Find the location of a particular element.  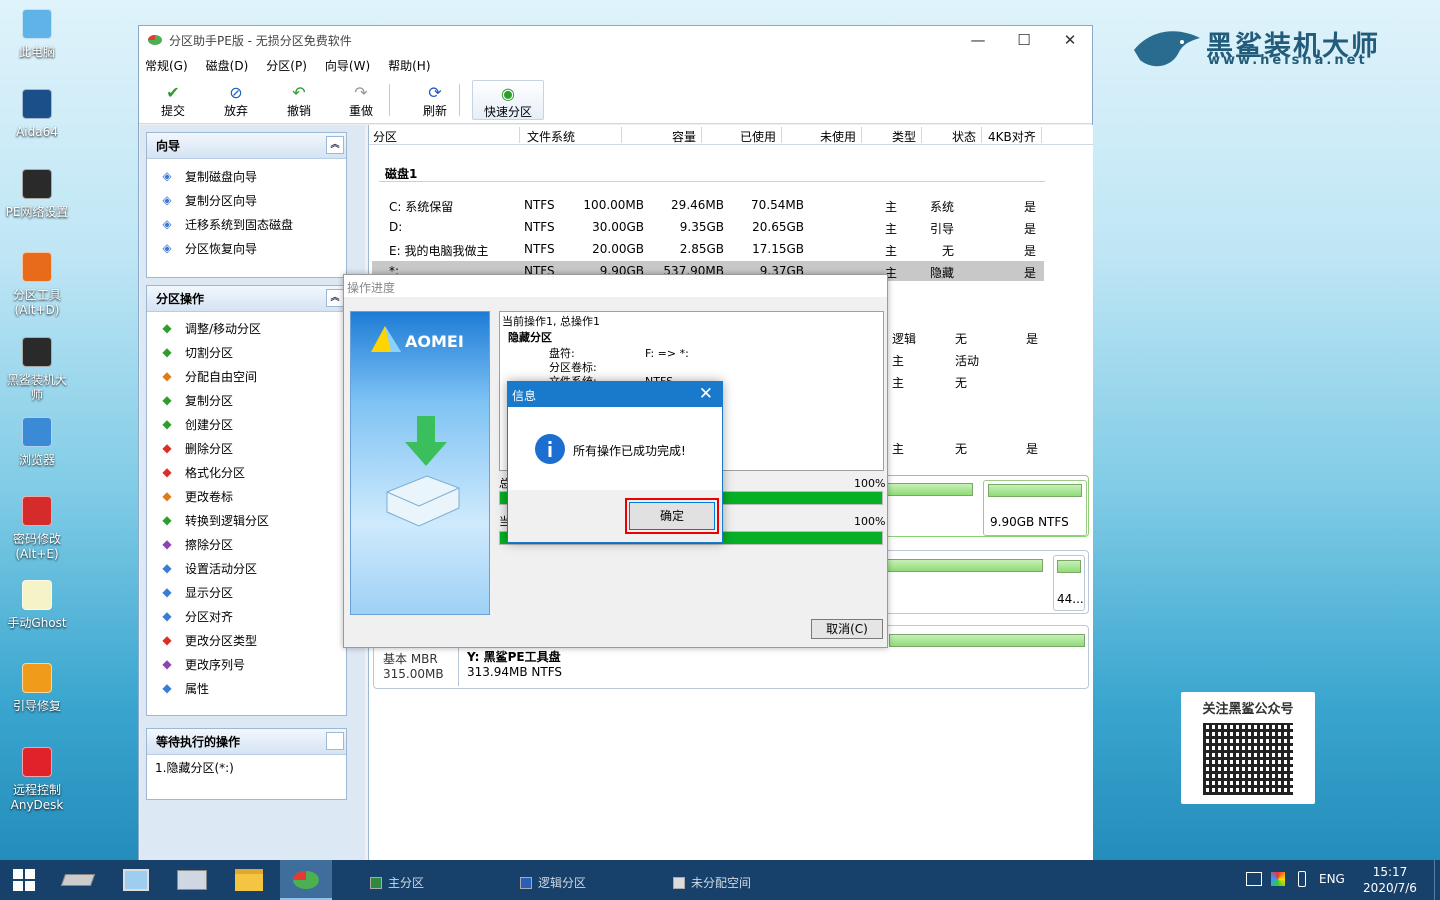

close-button: ✕ is located at coordinates (1070, 40).